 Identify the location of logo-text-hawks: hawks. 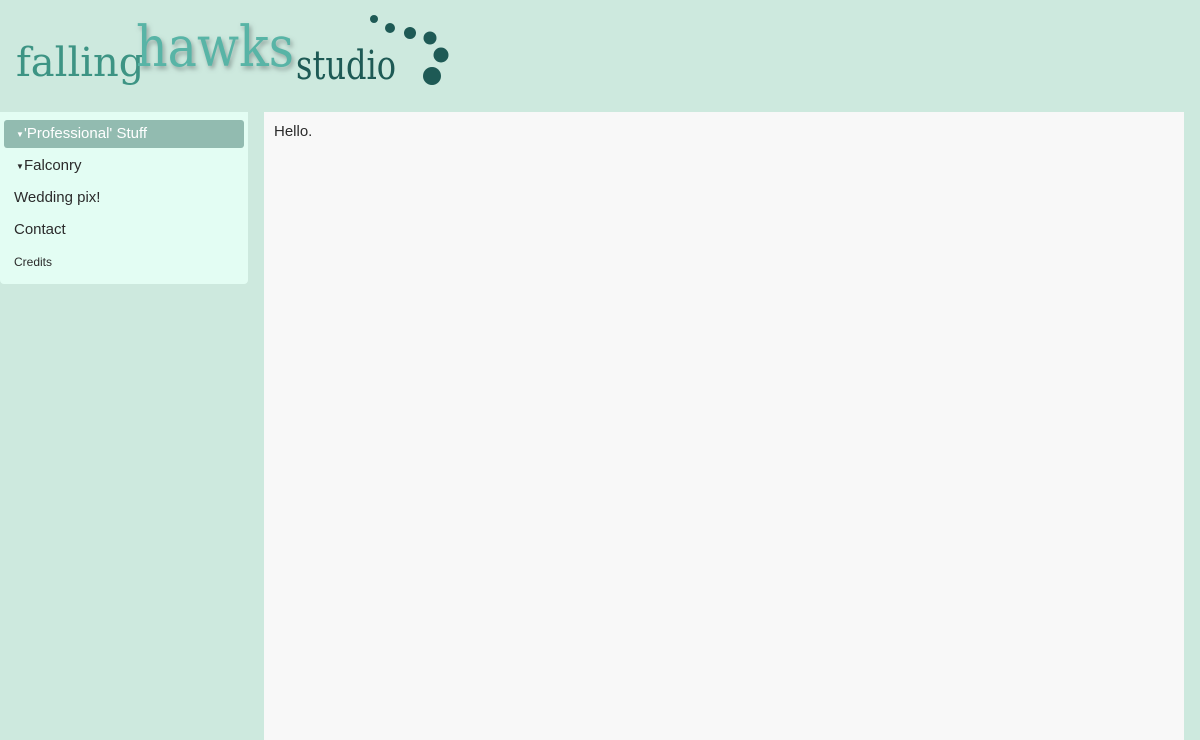
(215, 47).